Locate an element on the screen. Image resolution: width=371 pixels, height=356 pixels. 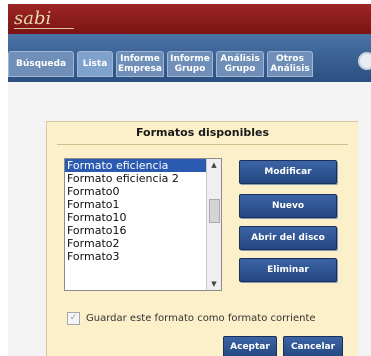
panel-title: Formatos disponibles is located at coordinates (202, 132).